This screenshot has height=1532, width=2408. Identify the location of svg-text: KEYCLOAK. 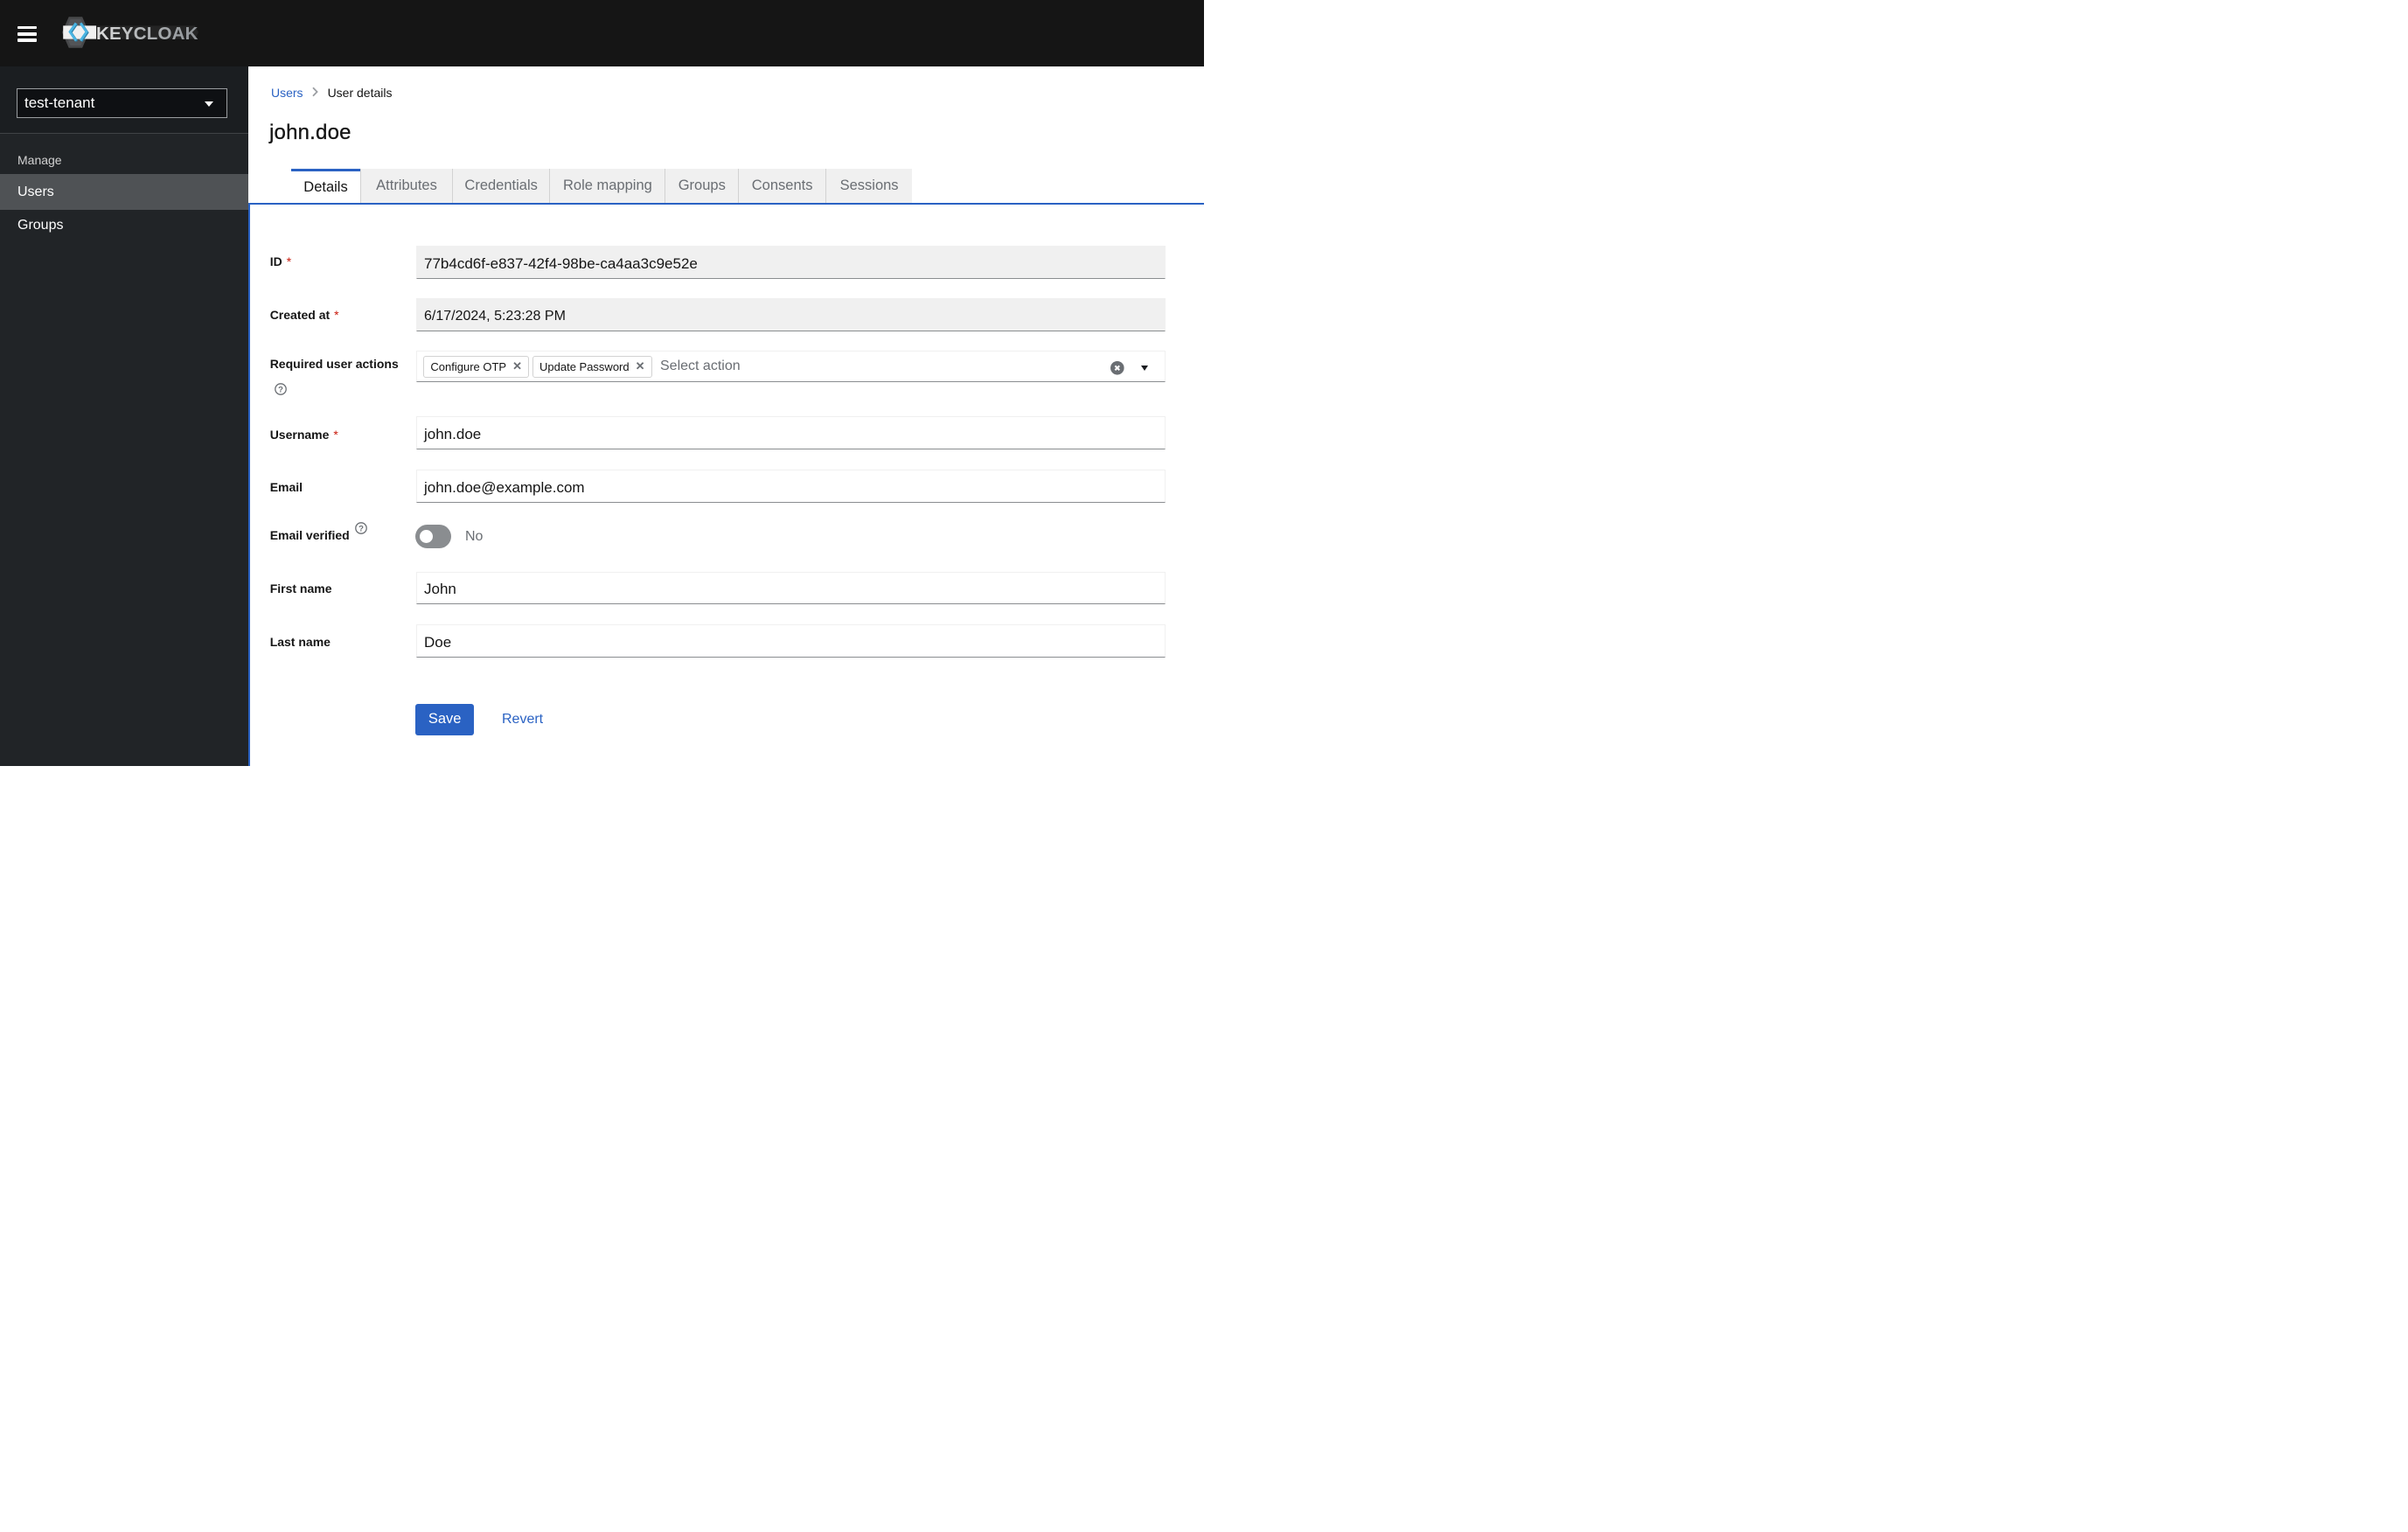
(147, 34).